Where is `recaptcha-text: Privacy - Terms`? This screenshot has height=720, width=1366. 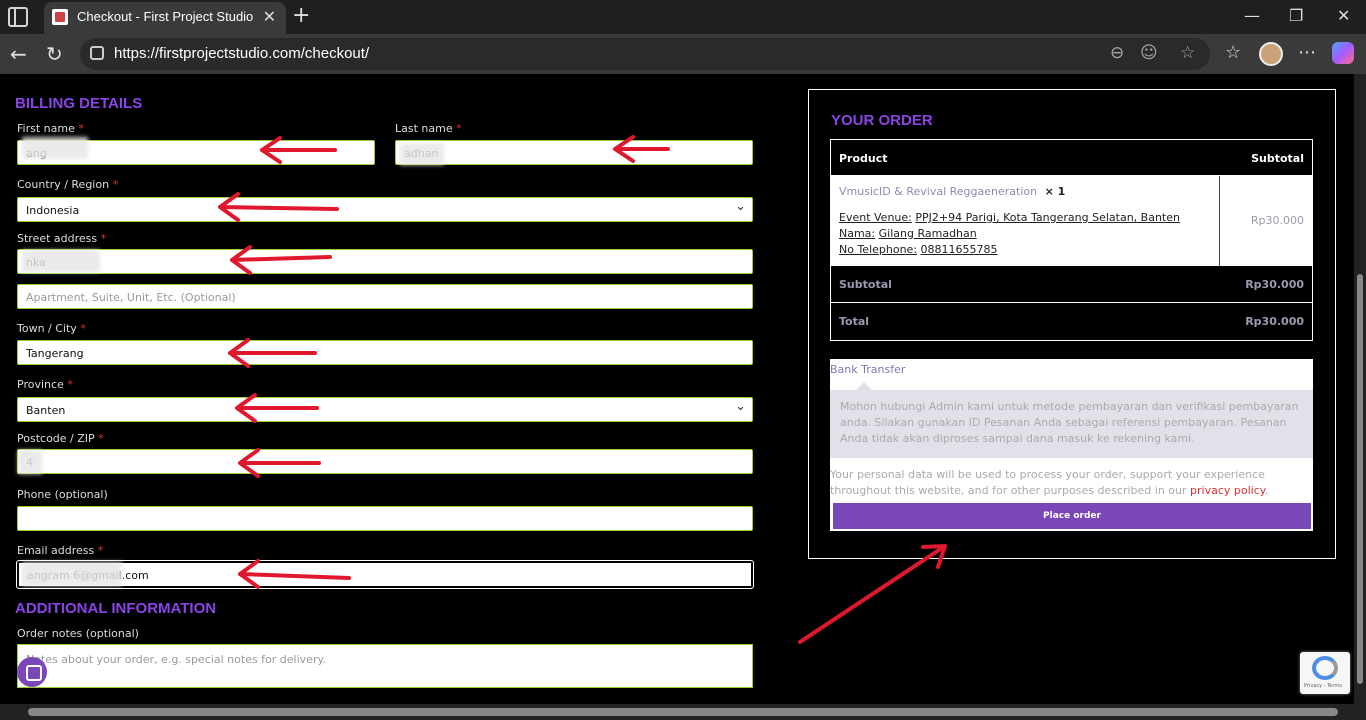
recaptcha-text: Privacy - Terms is located at coordinates (1323, 686).